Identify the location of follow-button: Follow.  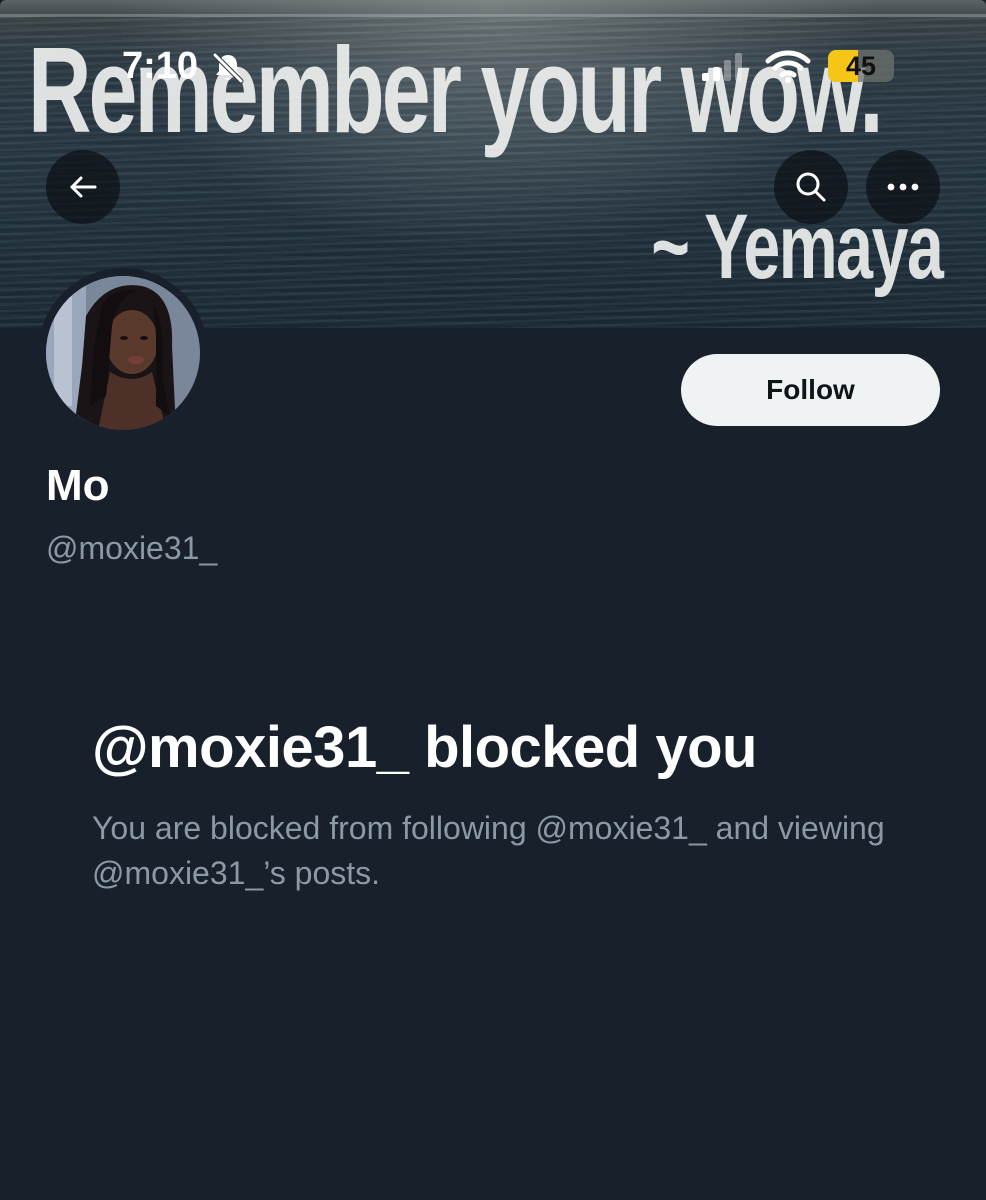
(810, 390).